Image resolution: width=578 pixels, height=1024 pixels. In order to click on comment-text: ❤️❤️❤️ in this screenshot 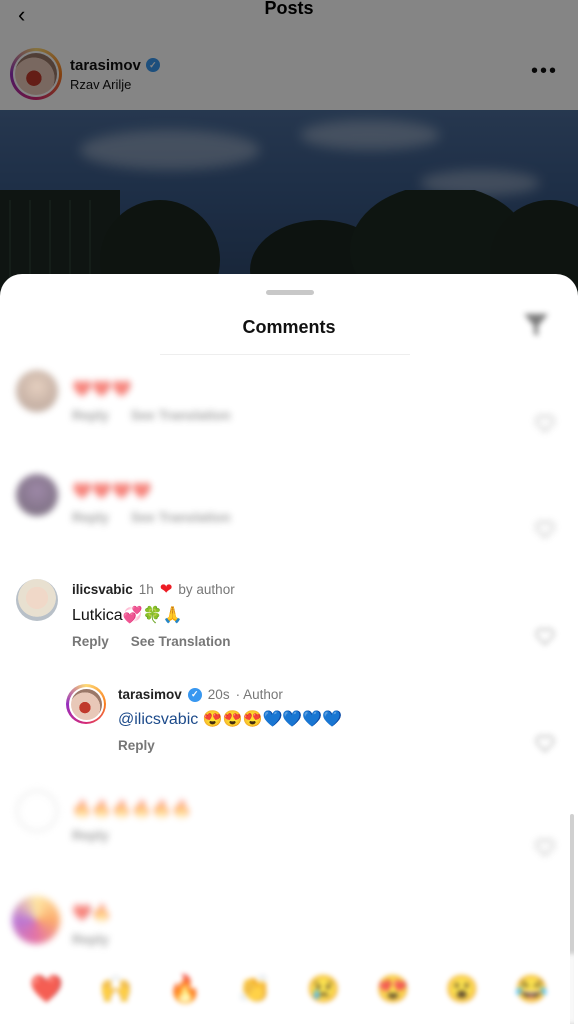, I will do `click(102, 389)`.